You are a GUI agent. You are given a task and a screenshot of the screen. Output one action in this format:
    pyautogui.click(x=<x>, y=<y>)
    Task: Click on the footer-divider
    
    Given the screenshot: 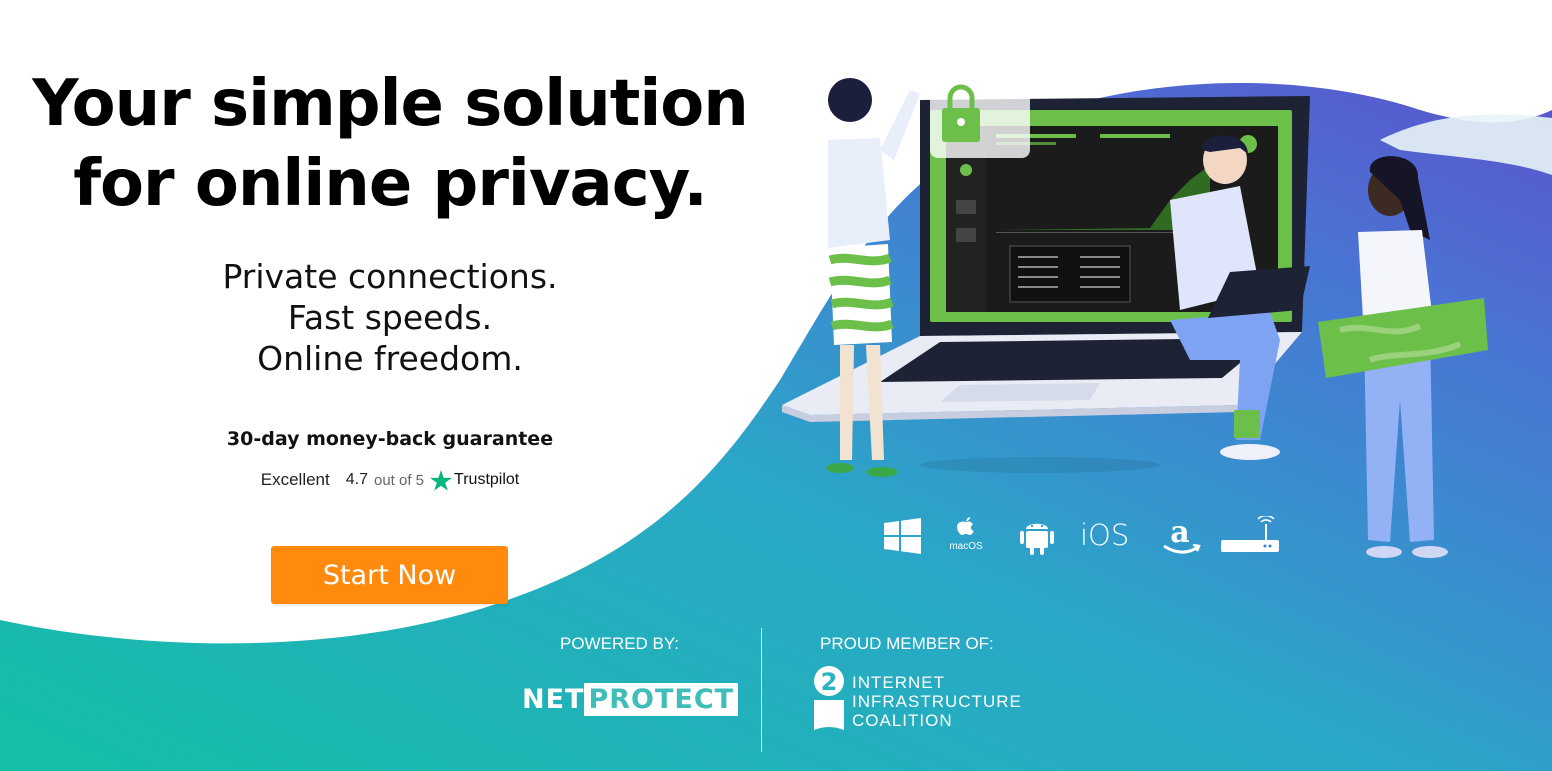 What is the action you would take?
    pyautogui.click(x=761, y=690)
    